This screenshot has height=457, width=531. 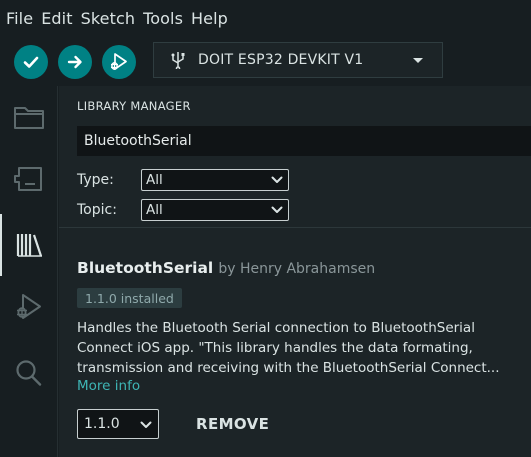 I want to click on version-select: 1.1.0, so click(x=118, y=424).